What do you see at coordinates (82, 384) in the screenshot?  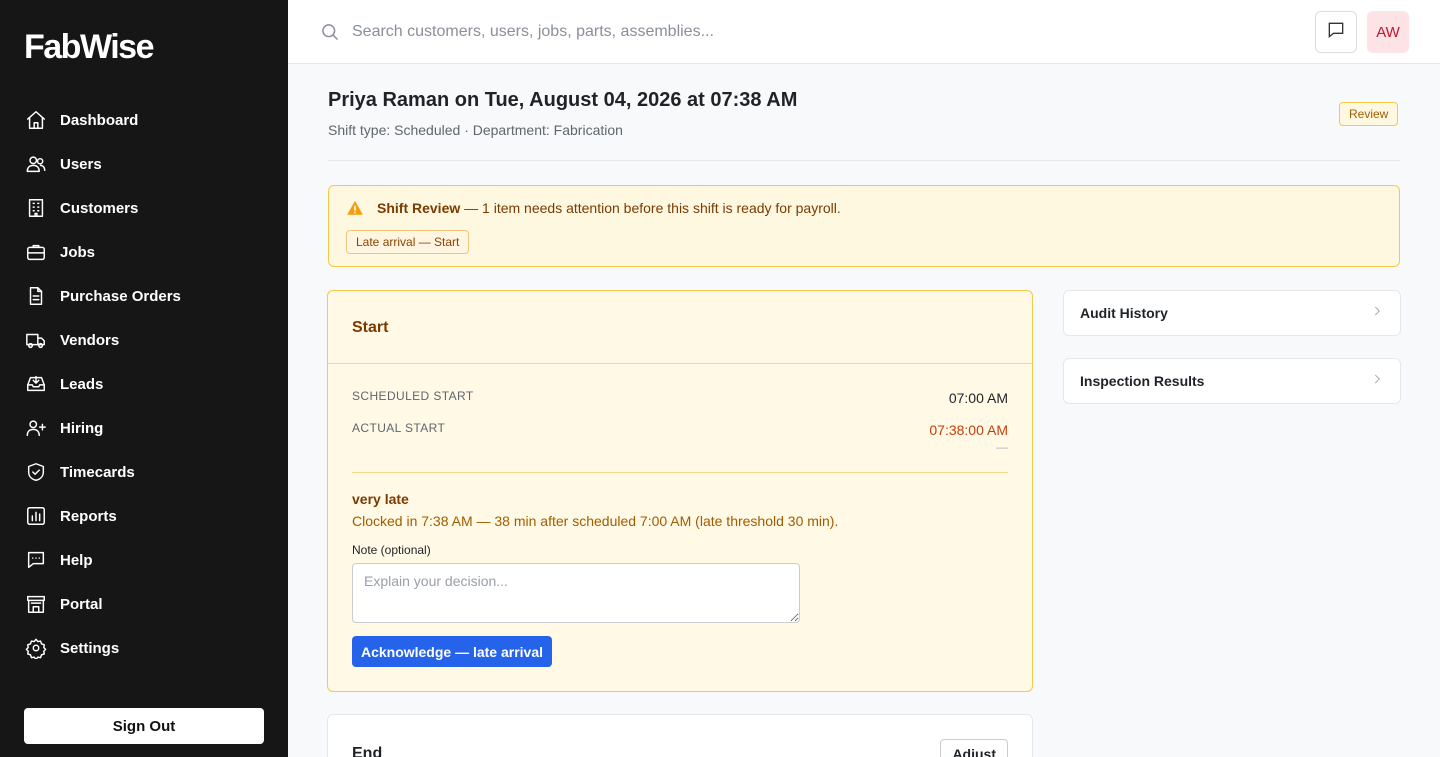 I see `sidebar-item-label: Leads` at bounding box center [82, 384].